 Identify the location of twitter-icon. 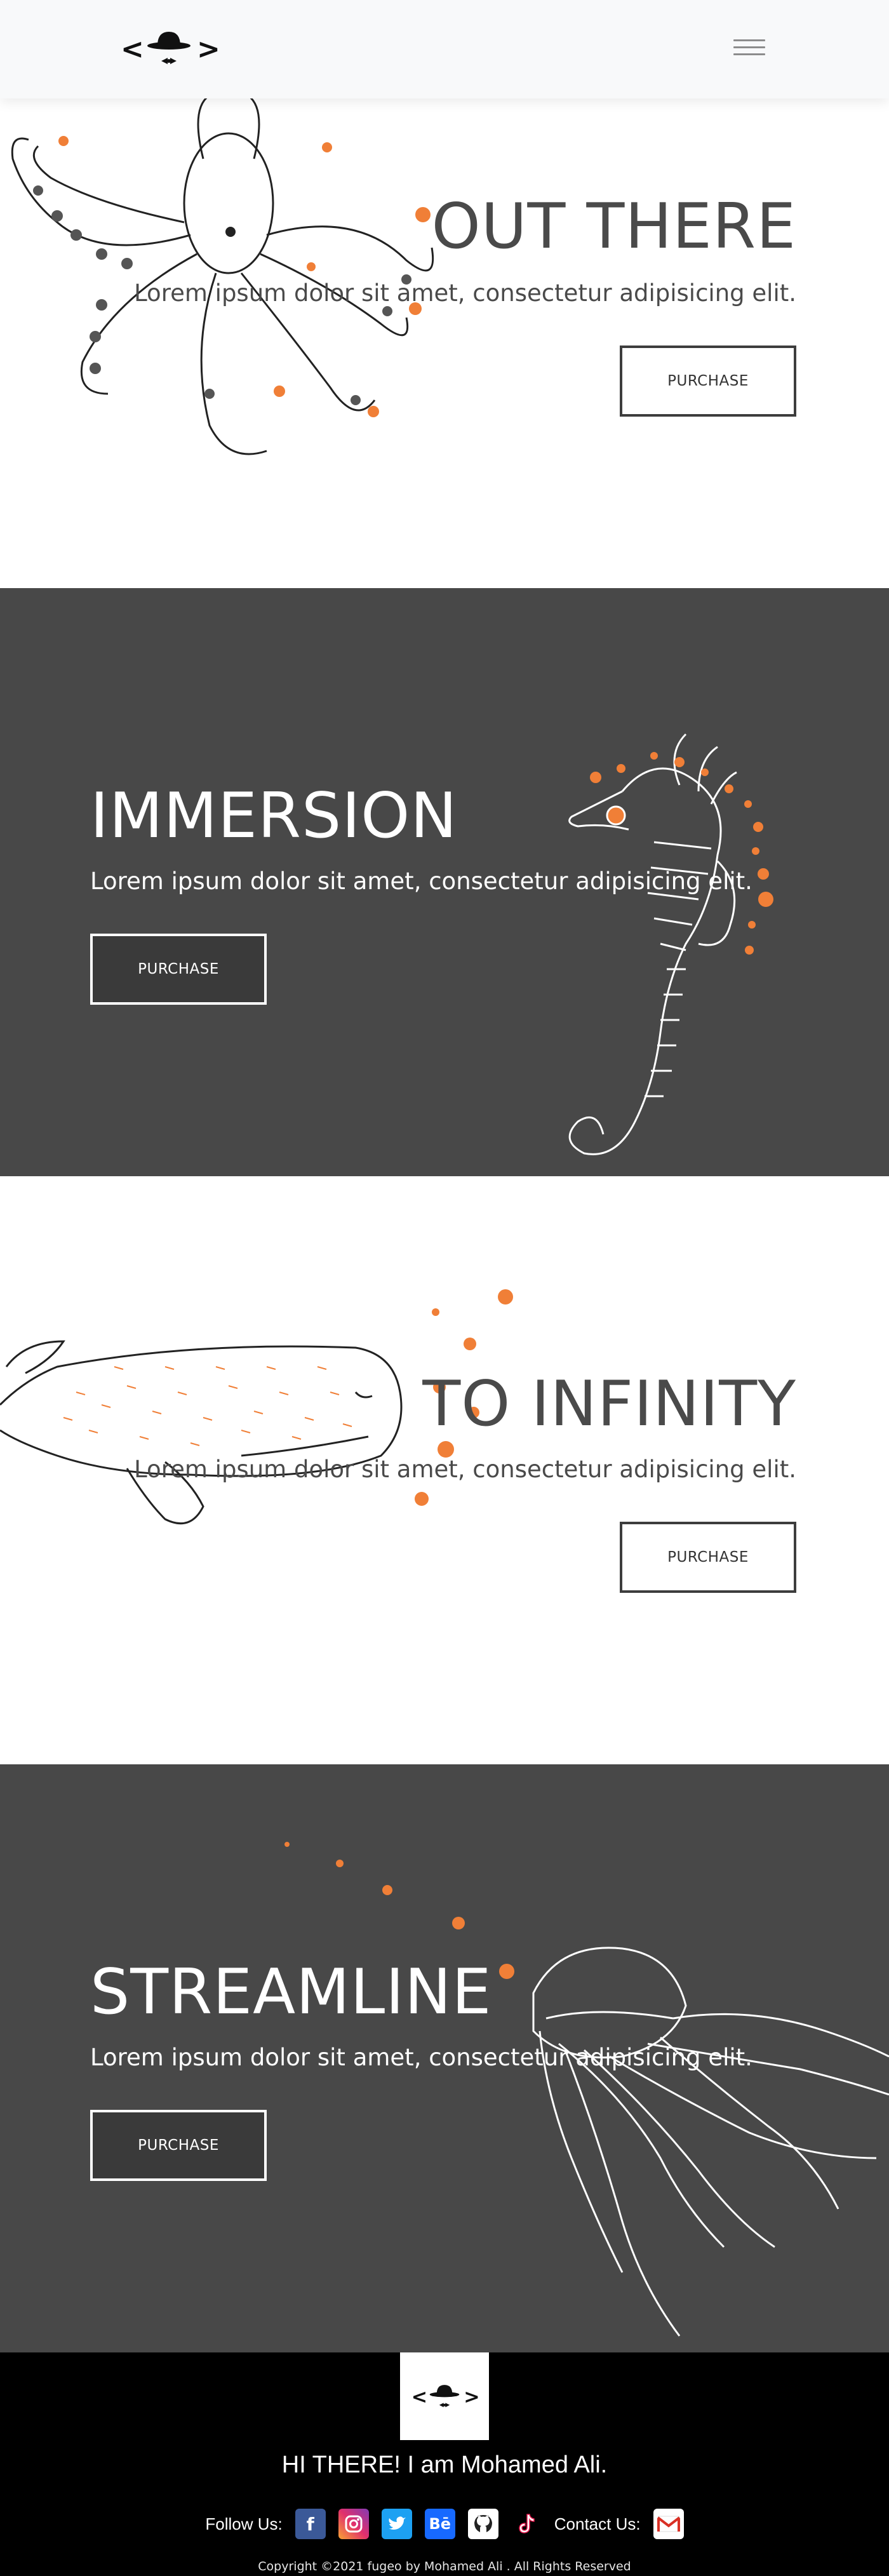
(396, 2524).